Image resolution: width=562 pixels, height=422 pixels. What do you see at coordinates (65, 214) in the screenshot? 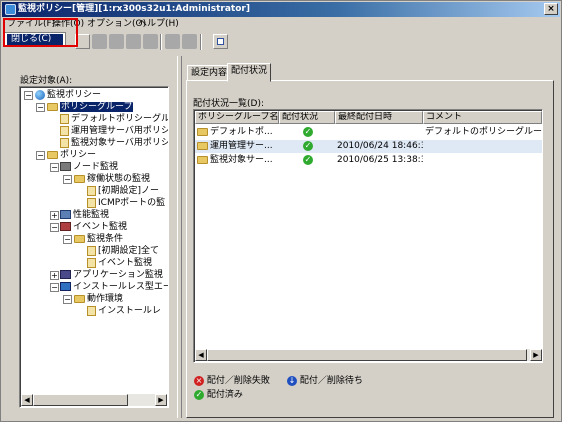
I see `performance-monitor-icon` at bounding box center [65, 214].